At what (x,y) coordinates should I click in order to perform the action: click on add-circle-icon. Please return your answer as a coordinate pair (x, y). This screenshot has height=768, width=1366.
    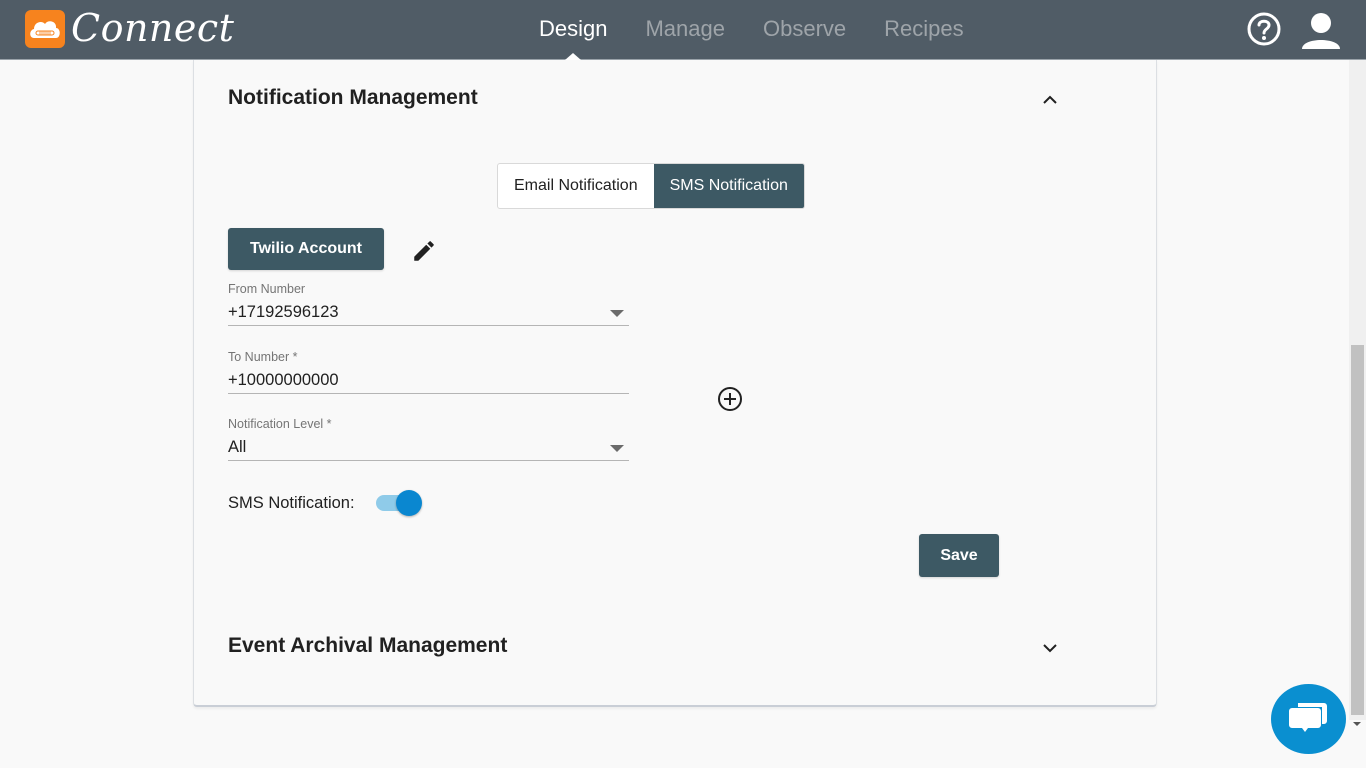
    Looking at the image, I should click on (730, 399).